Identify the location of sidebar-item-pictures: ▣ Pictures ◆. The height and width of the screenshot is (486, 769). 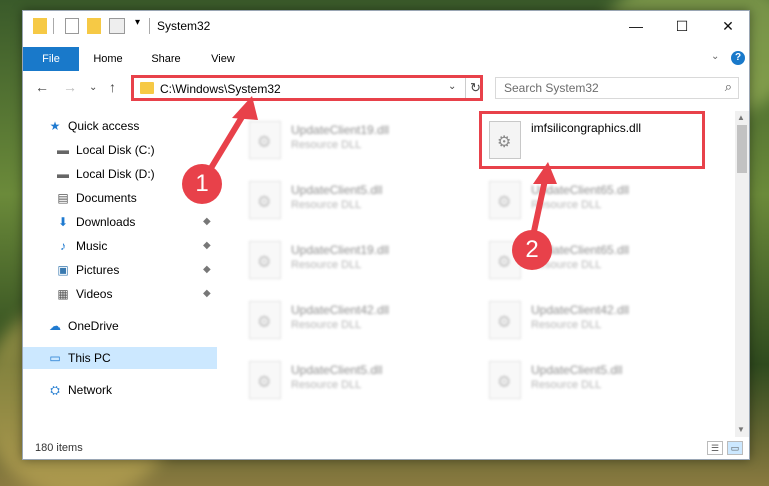
(136, 270).